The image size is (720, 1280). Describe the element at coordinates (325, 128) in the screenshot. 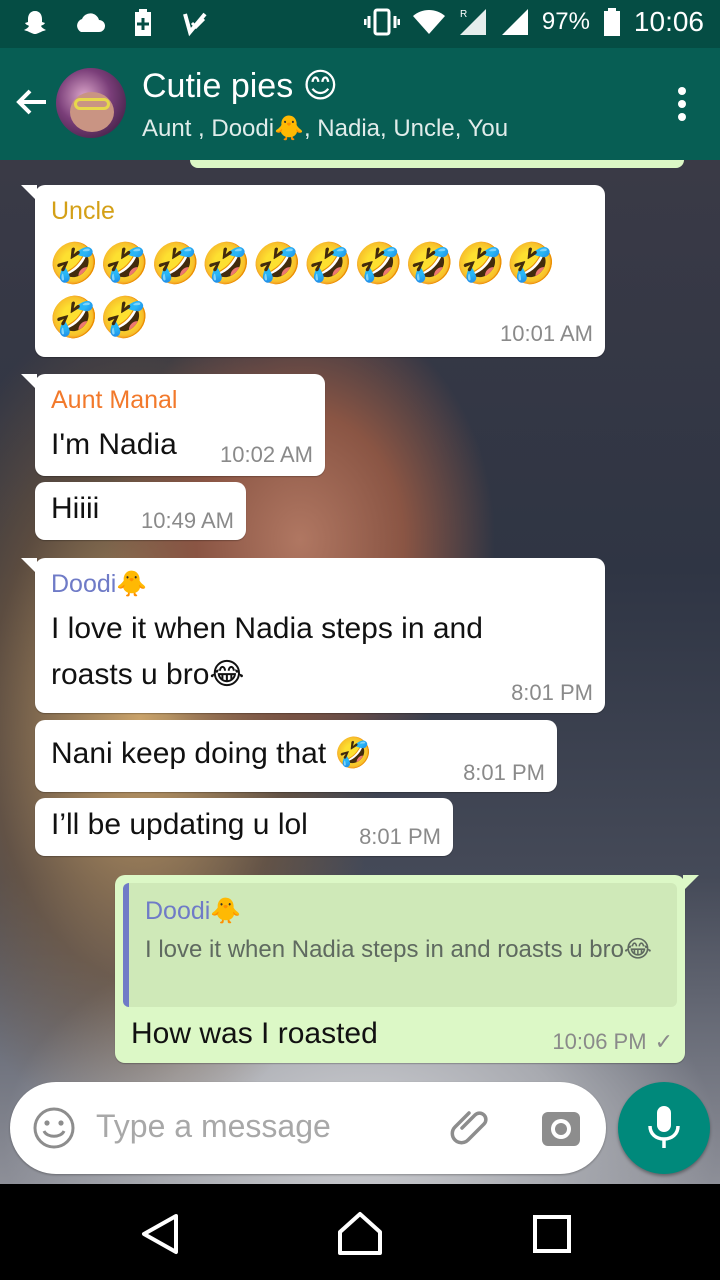

I see `chat-participants: Aunt , Doodi🐥, Nadia, Uncle, You` at that location.